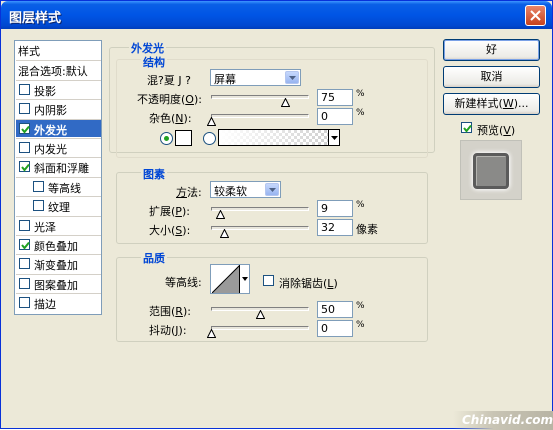 The width and height of the screenshot is (553, 430). What do you see at coordinates (496, 130) in the screenshot?
I see `preview-label: 预览(V)` at bounding box center [496, 130].